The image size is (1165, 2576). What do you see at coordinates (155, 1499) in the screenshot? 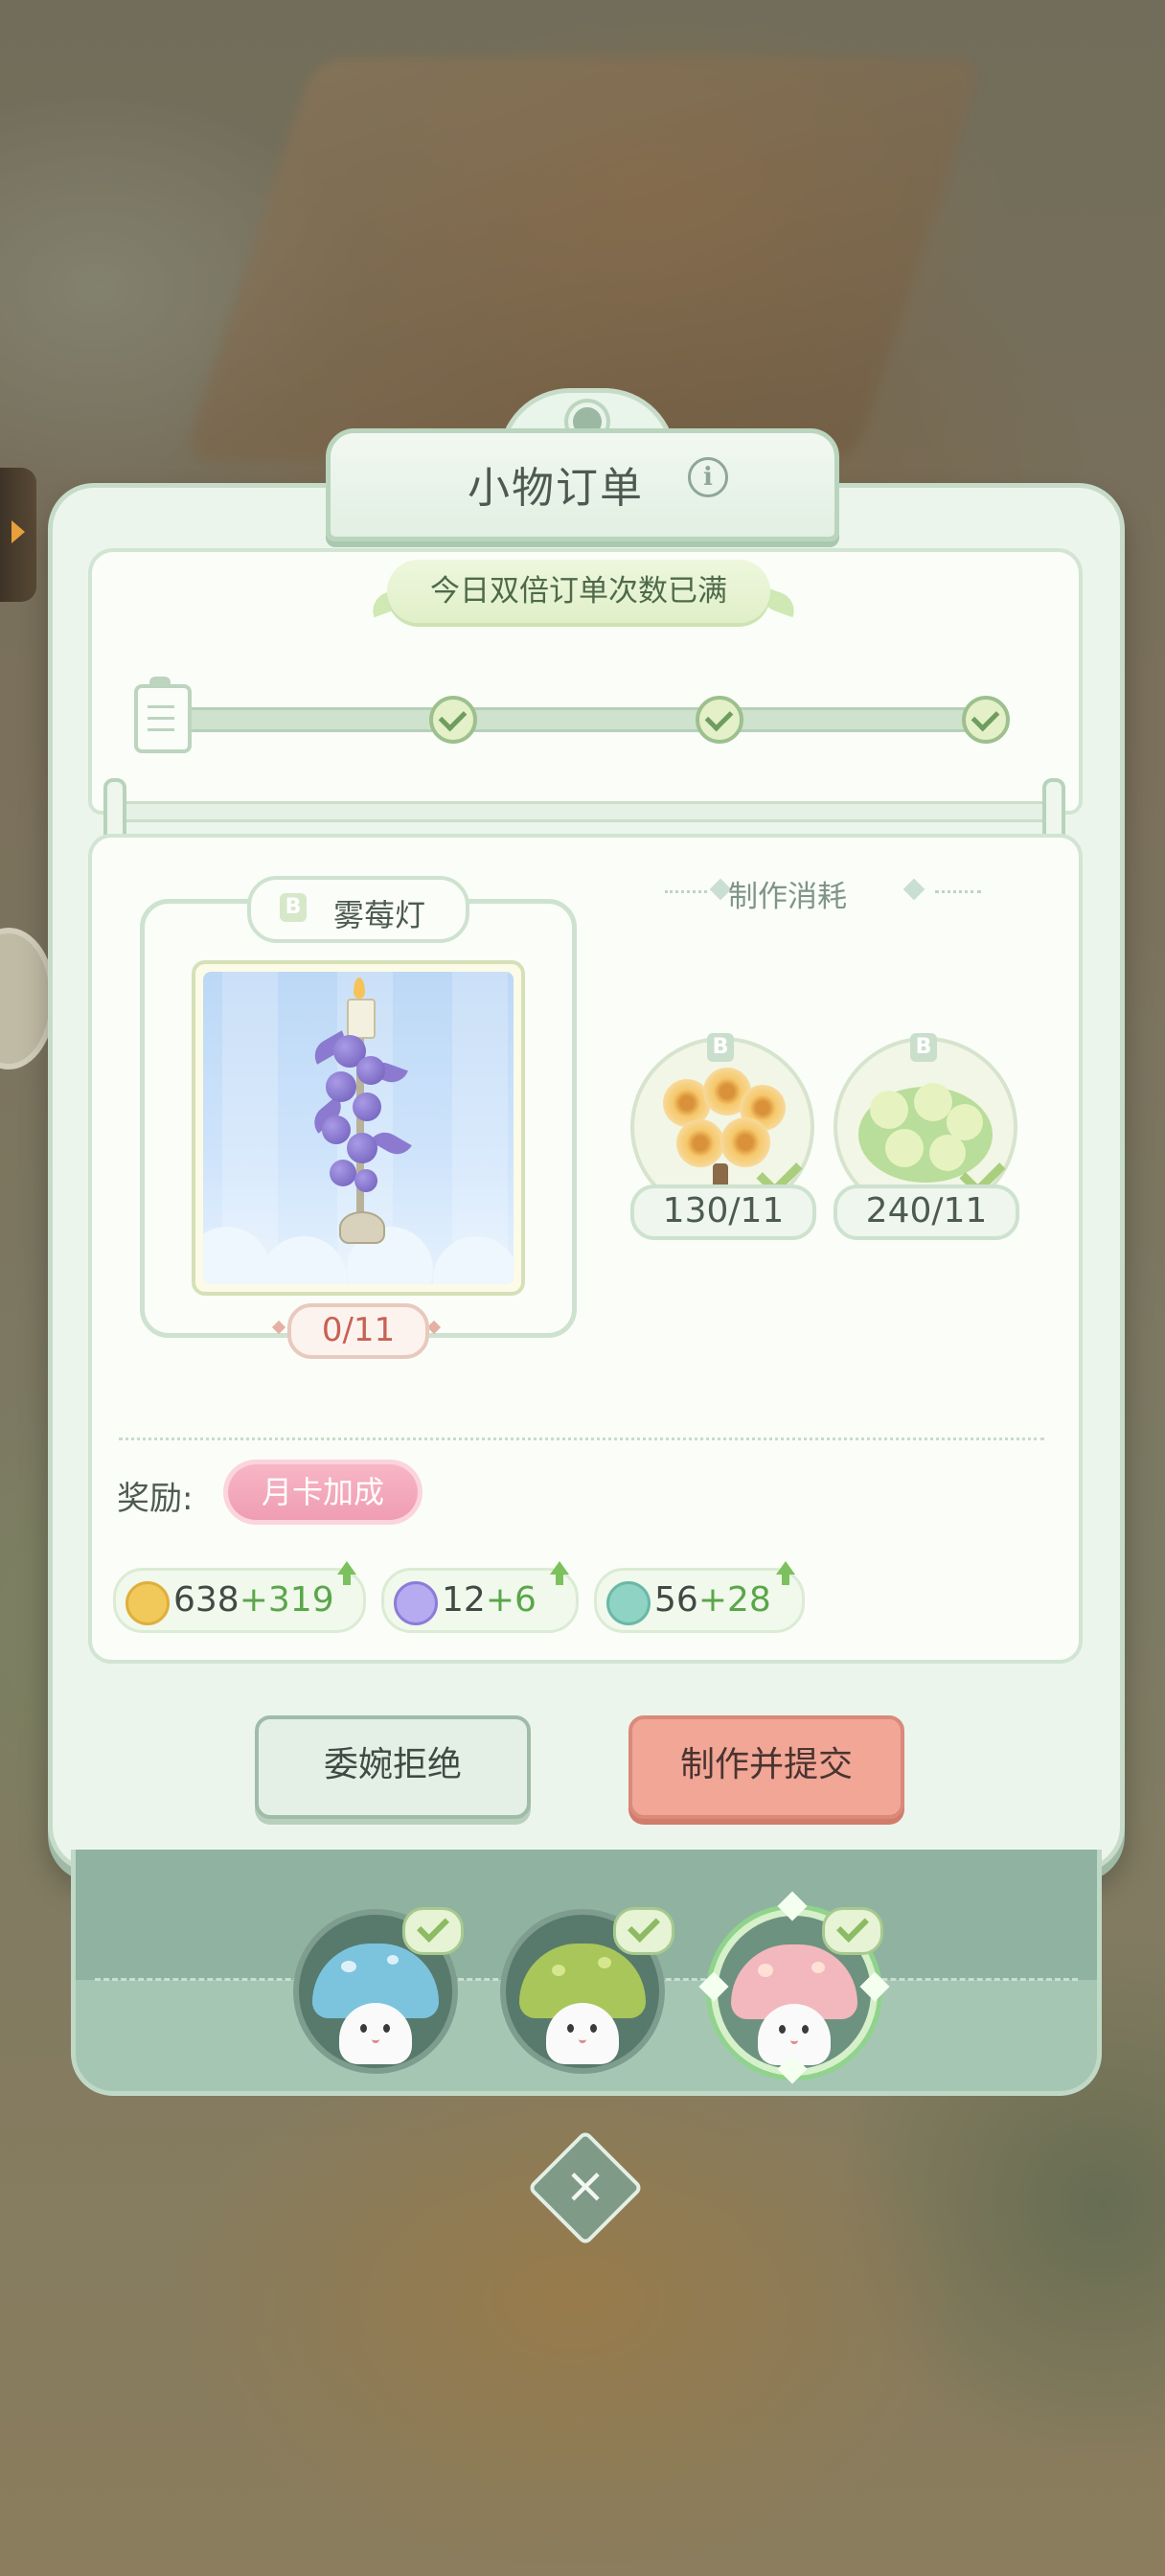
I see `reward-label: 奖励:` at bounding box center [155, 1499].